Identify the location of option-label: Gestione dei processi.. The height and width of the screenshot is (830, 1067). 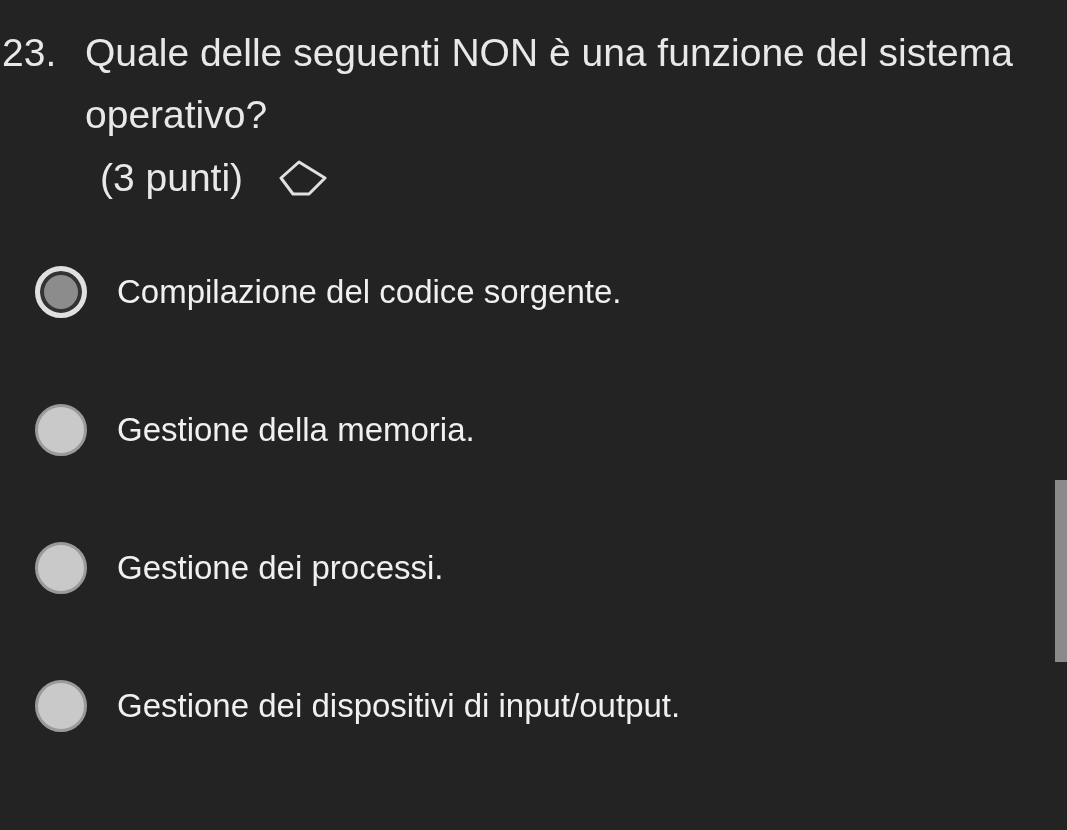
(280, 568).